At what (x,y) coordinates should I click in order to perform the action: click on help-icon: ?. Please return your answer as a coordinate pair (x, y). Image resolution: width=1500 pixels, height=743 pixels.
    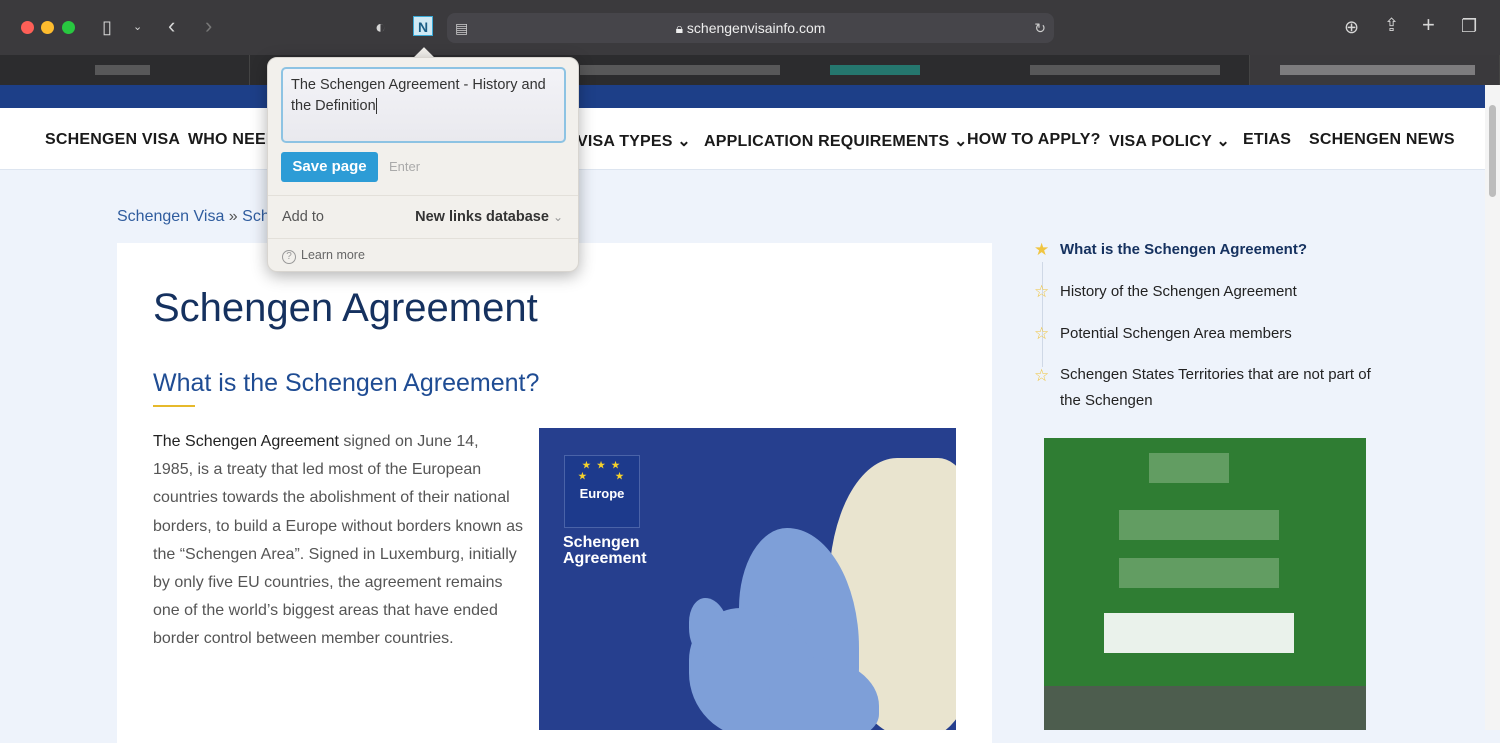
    Looking at the image, I should click on (289, 257).